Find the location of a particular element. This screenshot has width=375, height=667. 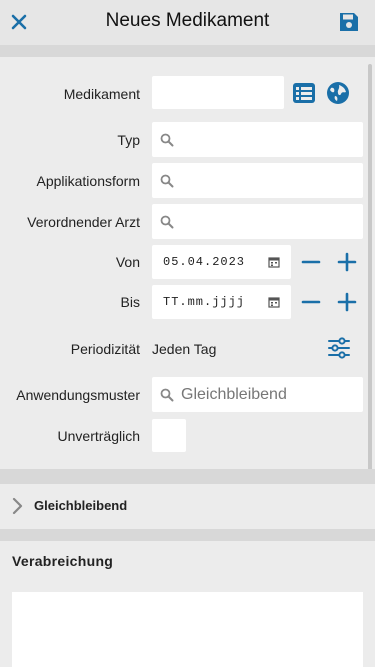

anwendungsmuster-input: Gleichbleibend is located at coordinates (257, 394).